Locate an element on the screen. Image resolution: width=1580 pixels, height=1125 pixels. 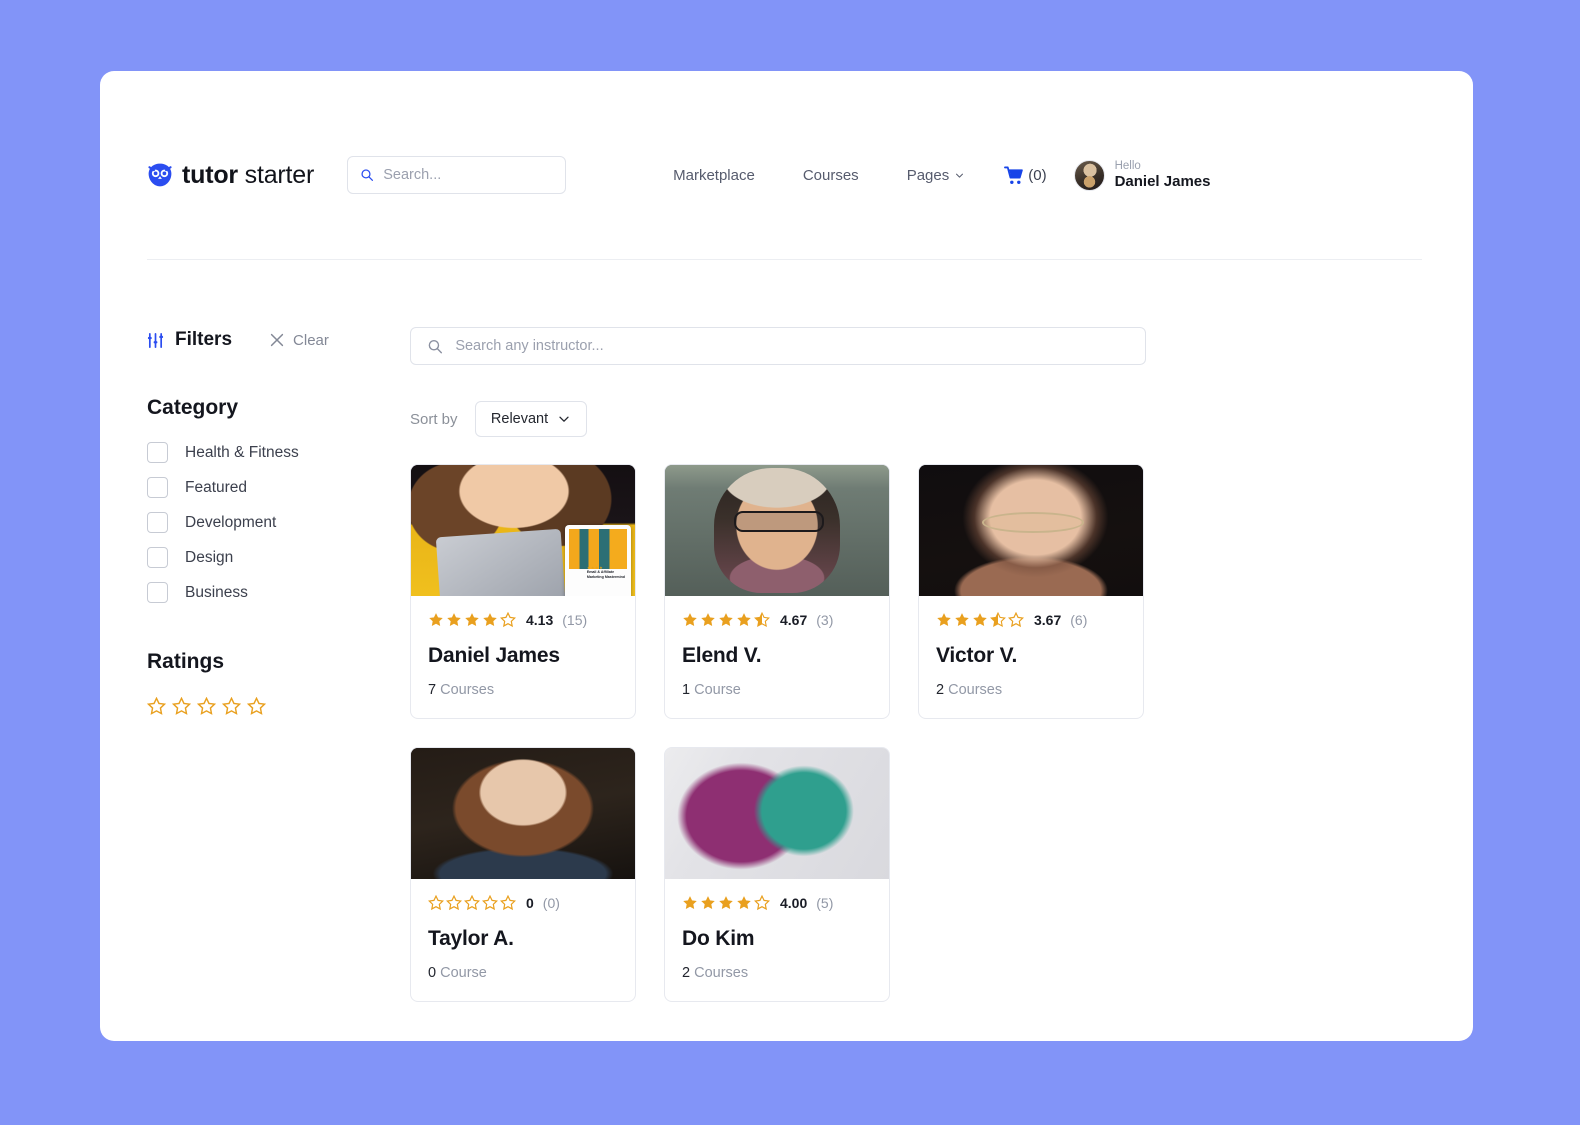
rating-count: (3) is located at coordinates (825, 620).